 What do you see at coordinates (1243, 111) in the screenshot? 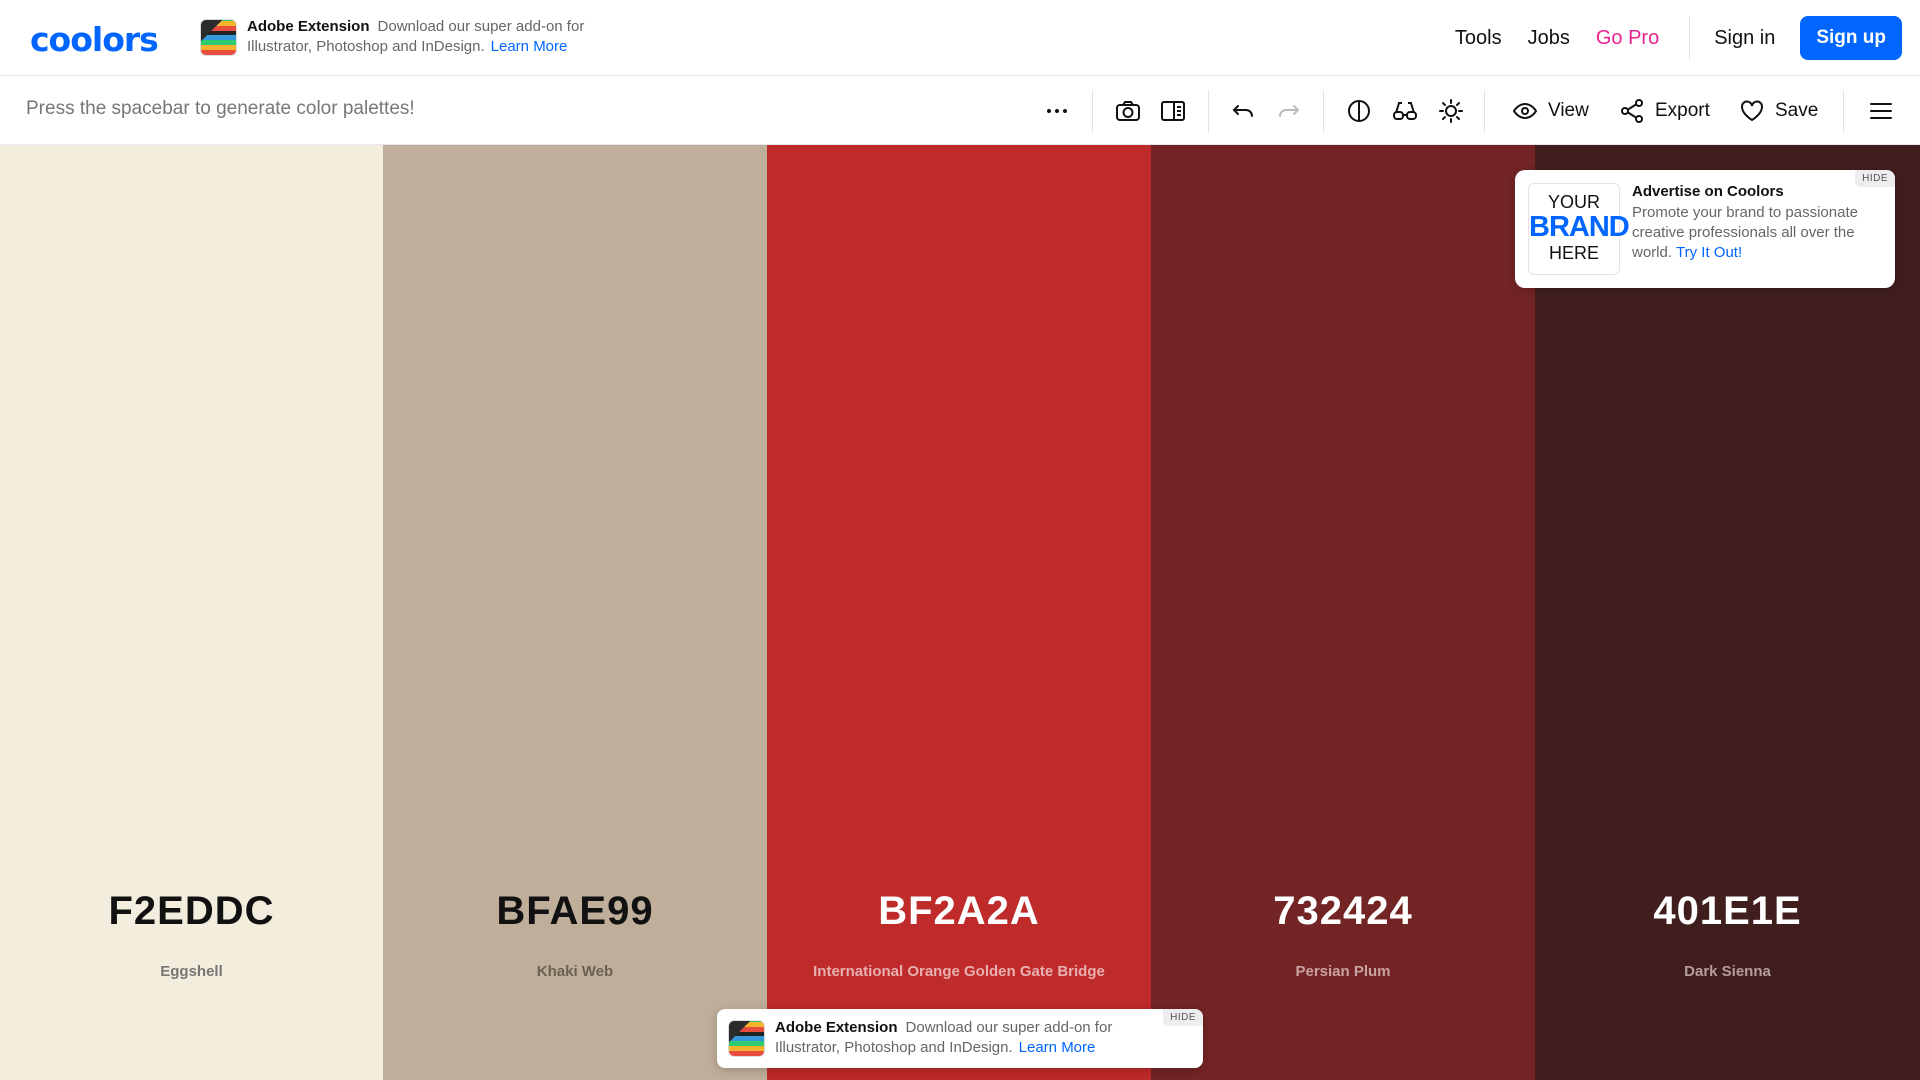
I see `undo-icon` at bounding box center [1243, 111].